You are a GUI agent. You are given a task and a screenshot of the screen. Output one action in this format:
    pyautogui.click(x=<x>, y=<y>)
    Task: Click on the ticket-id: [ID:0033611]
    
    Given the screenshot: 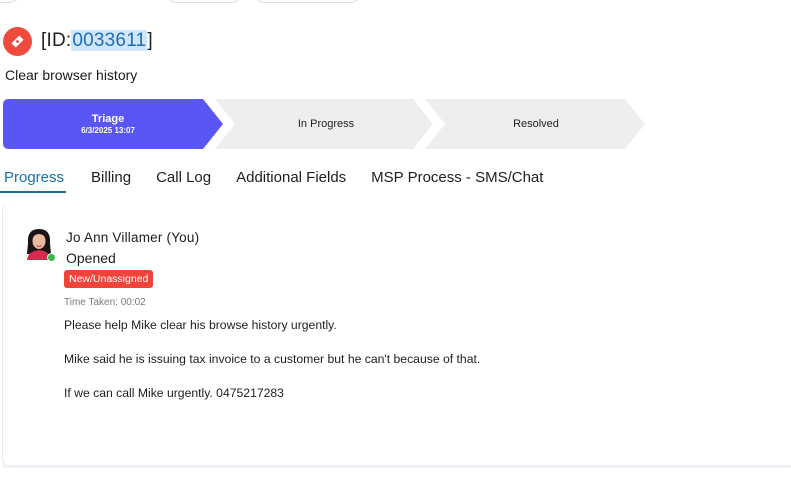 What is the action you would take?
    pyautogui.click(x=97, y=41)
    